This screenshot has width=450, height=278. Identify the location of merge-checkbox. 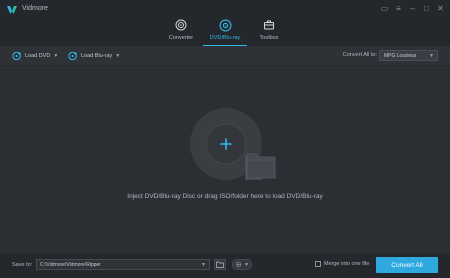
(318, 264).